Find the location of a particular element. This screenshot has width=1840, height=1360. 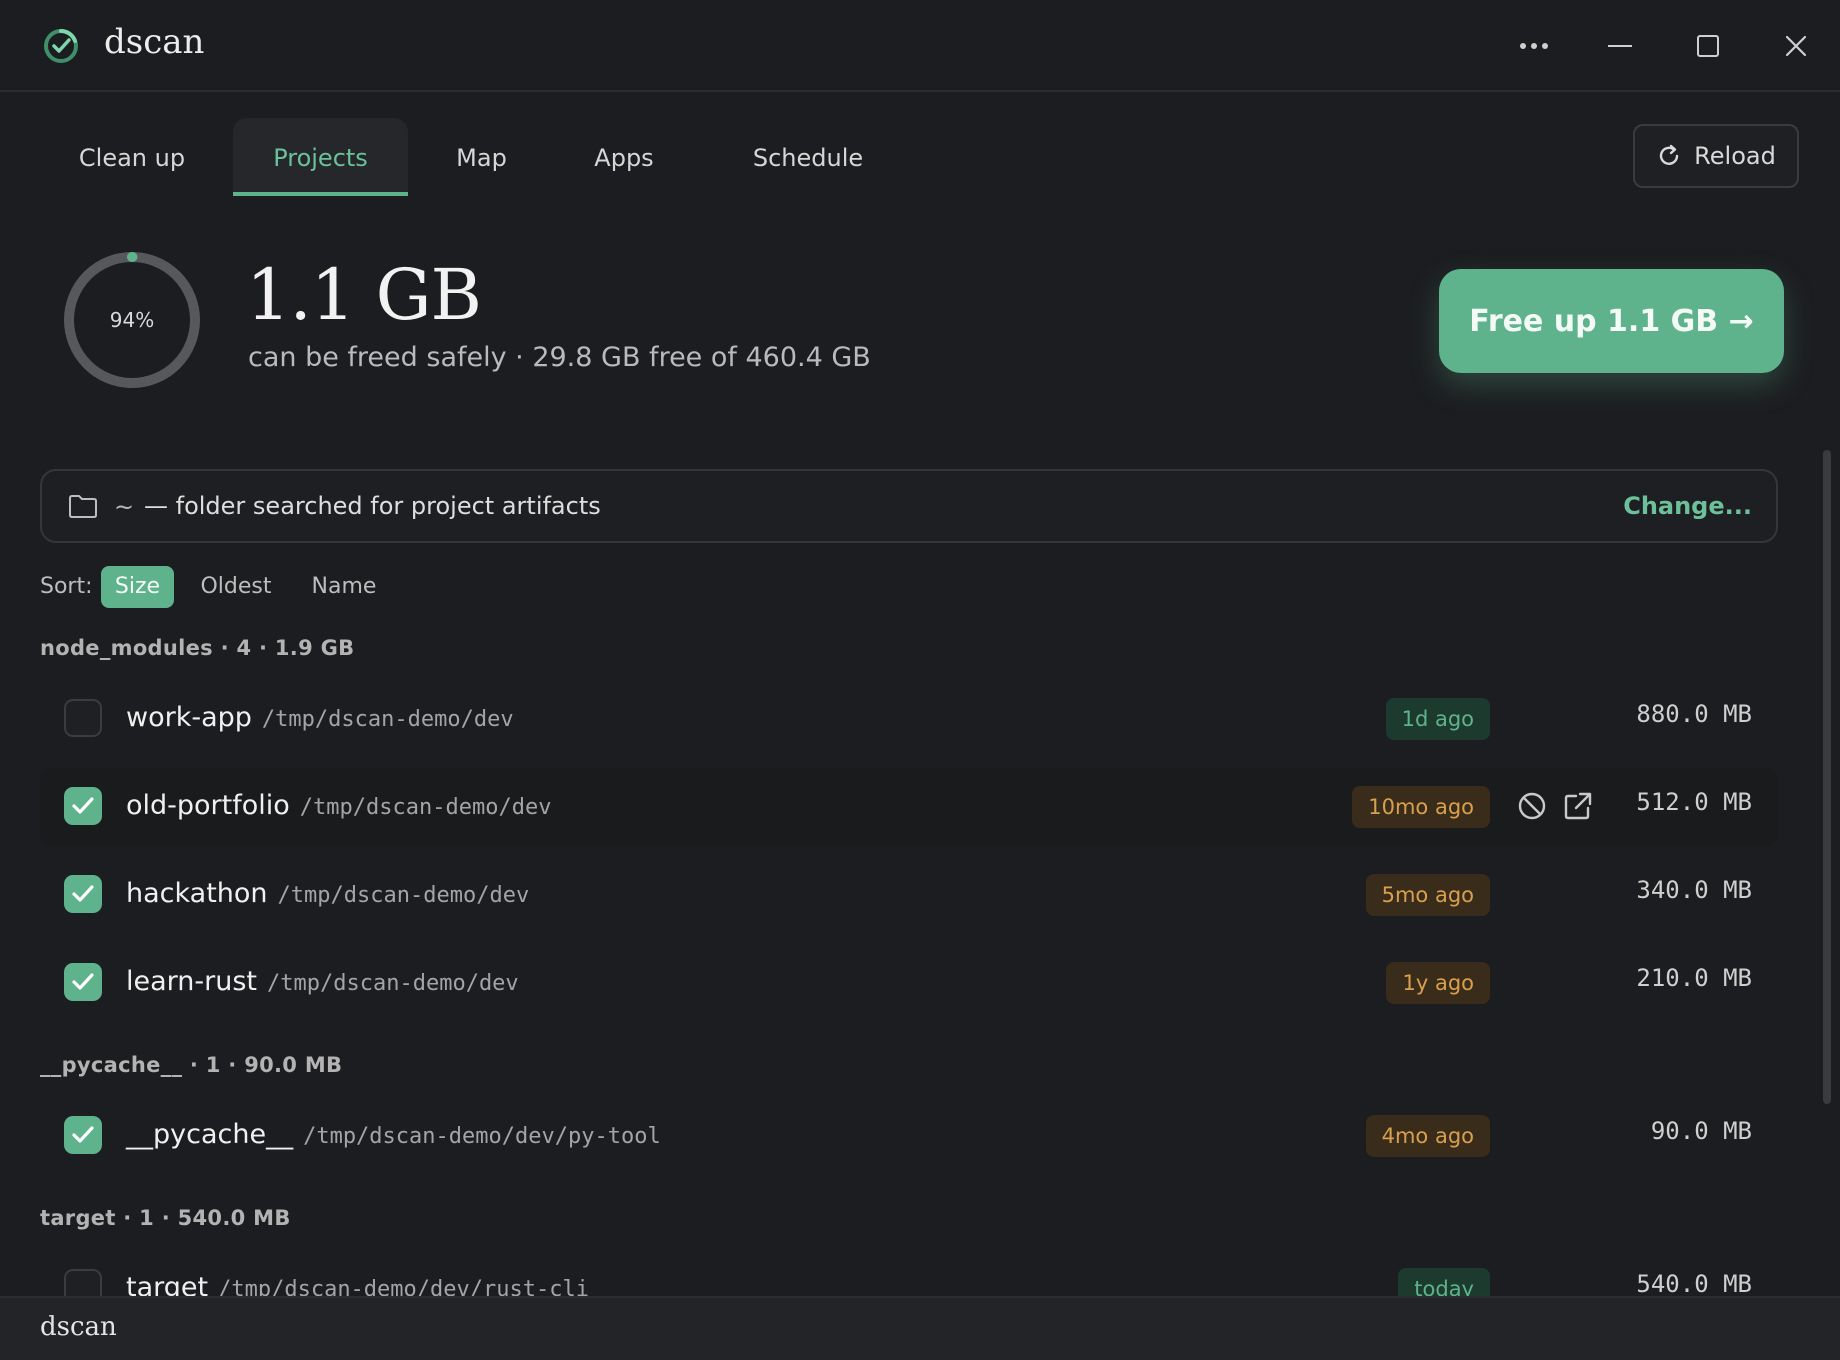

close-icon is located at coordinates (1796, 46).